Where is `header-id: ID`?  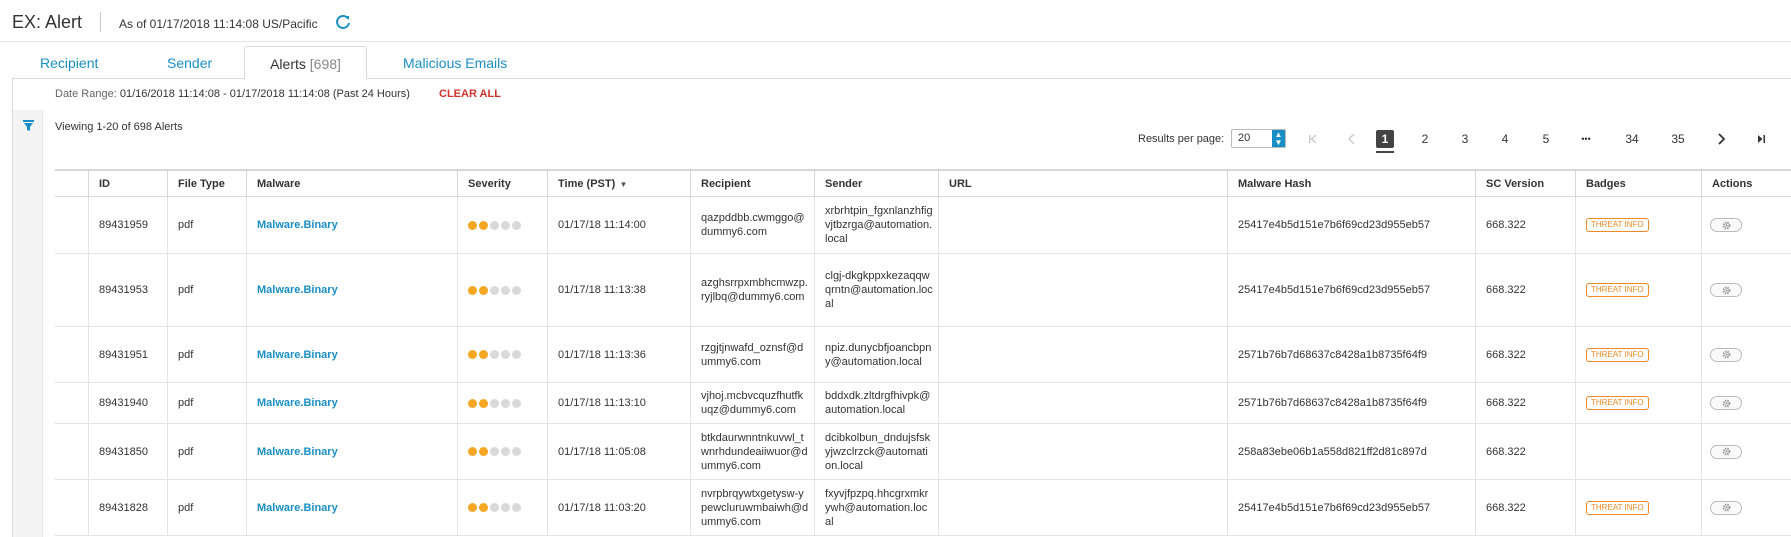 header-id: ID is located at coordinates (127, 184).